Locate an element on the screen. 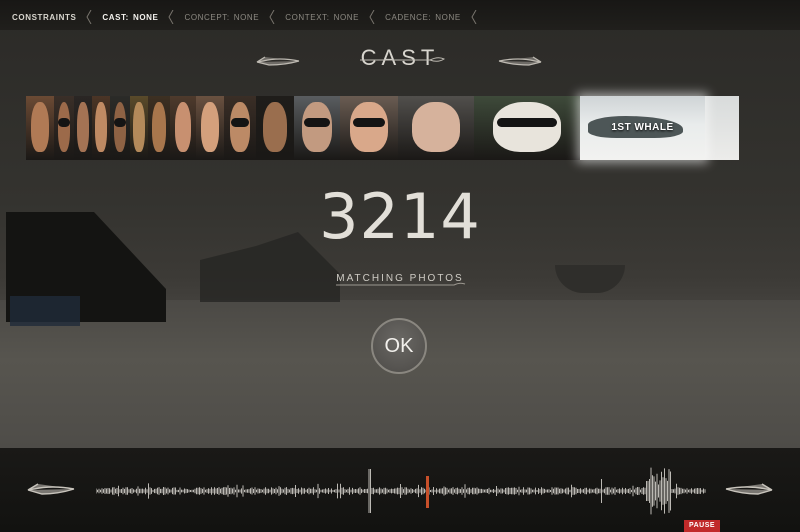  ok-button: OK is located at coordinates (399, 346).